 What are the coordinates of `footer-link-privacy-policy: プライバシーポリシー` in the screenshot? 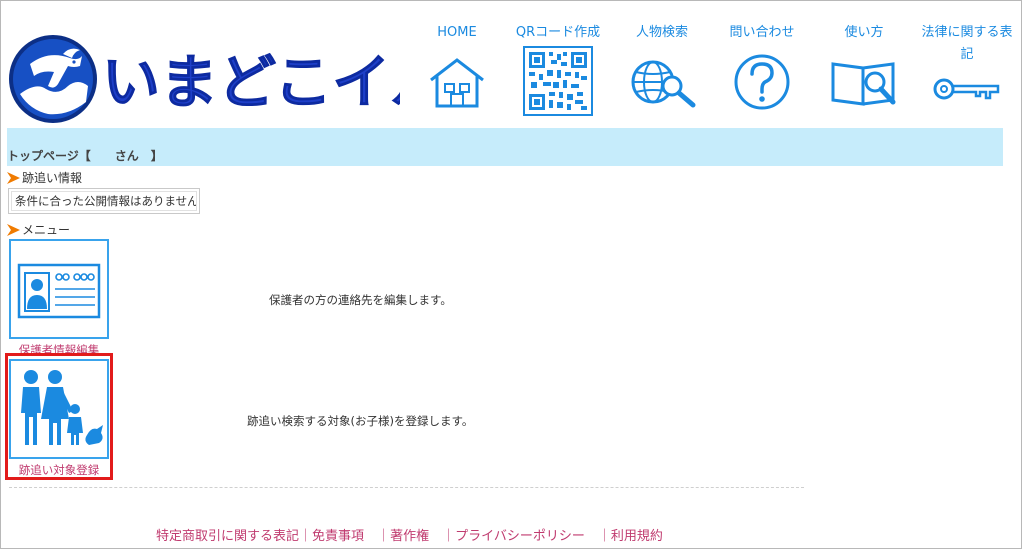 It's located at (520, 536).